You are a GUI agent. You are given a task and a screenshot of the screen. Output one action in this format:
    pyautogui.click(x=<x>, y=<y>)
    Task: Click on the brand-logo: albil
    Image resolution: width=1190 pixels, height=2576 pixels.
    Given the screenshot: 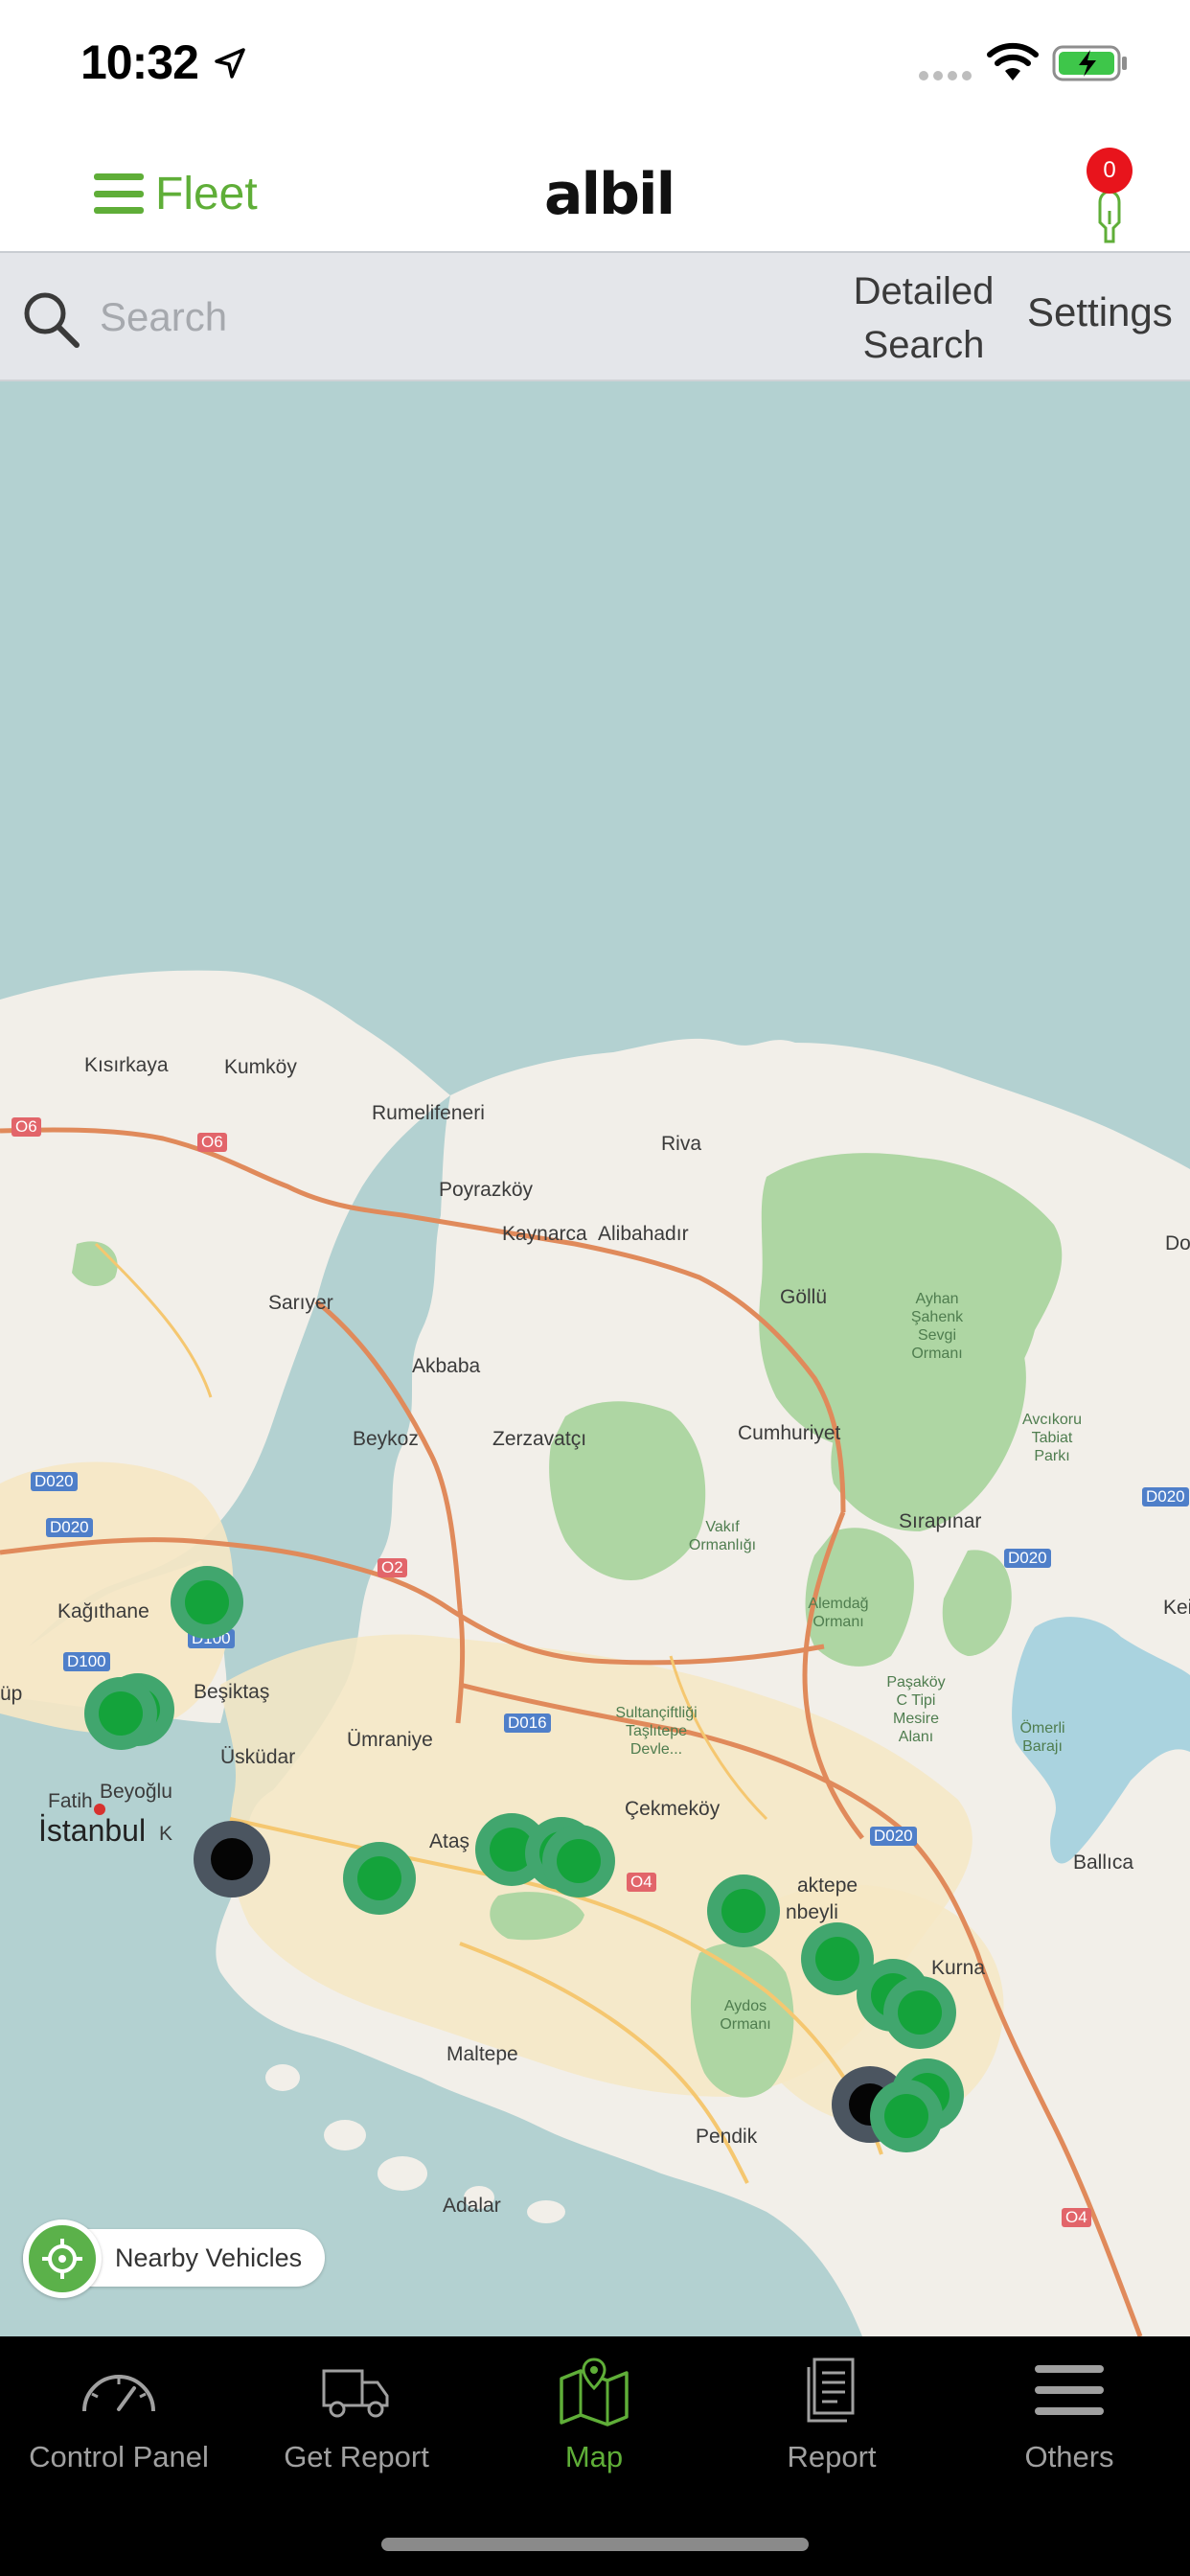 What is the action you would take?
    pyautogui.click(x=609, y=194)
    